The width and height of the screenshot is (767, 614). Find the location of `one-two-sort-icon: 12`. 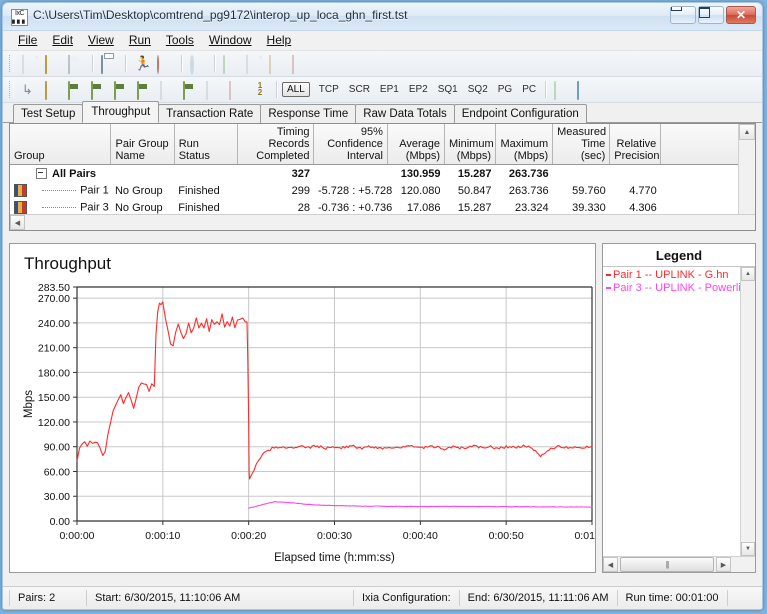

one-two-sort-icon: 12 is located at coordinates (260, 88).